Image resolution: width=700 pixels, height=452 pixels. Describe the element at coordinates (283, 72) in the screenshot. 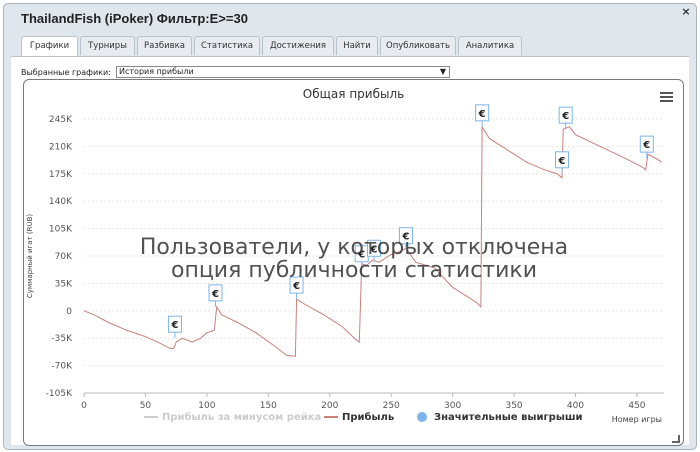

I see `graph-selector: История прибыли ▼` at that location.